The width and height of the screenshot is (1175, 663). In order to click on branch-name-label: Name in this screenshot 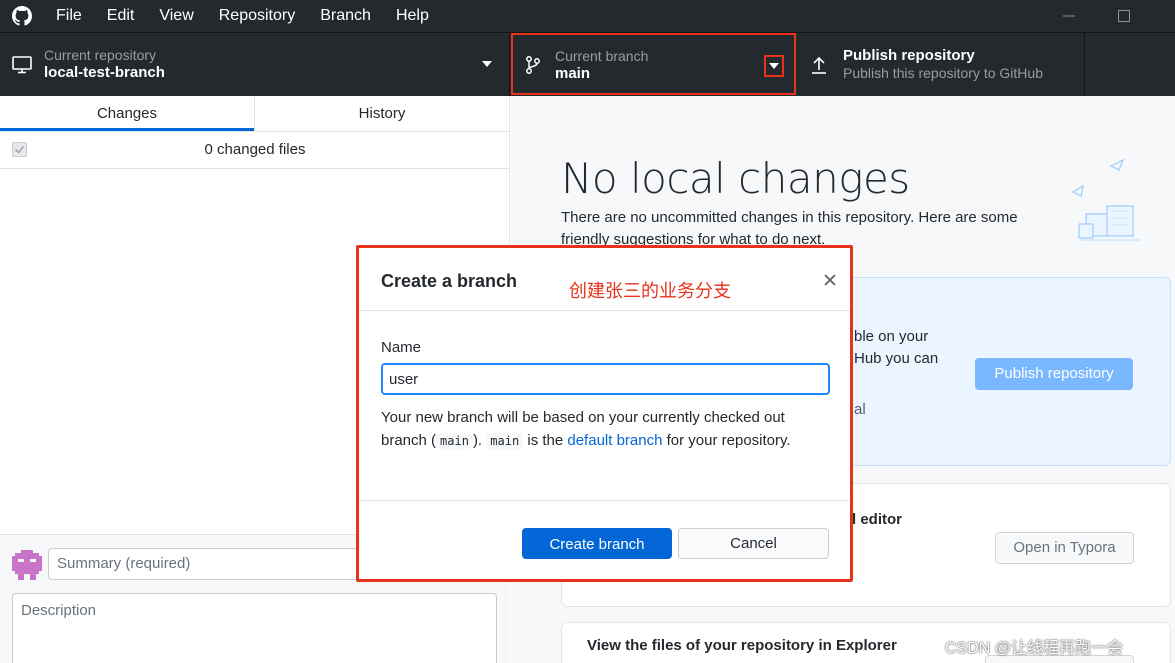, I will do `click(401, 347)`.